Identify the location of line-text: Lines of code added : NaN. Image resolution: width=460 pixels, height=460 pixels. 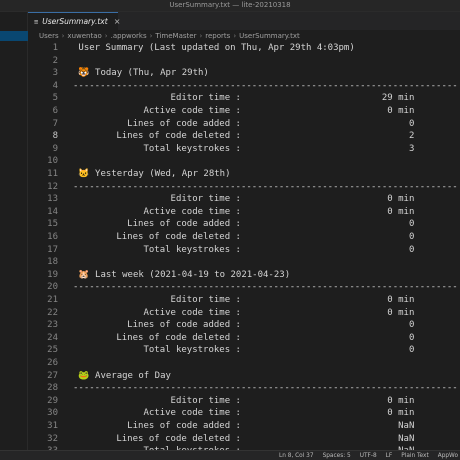
(244, 426).